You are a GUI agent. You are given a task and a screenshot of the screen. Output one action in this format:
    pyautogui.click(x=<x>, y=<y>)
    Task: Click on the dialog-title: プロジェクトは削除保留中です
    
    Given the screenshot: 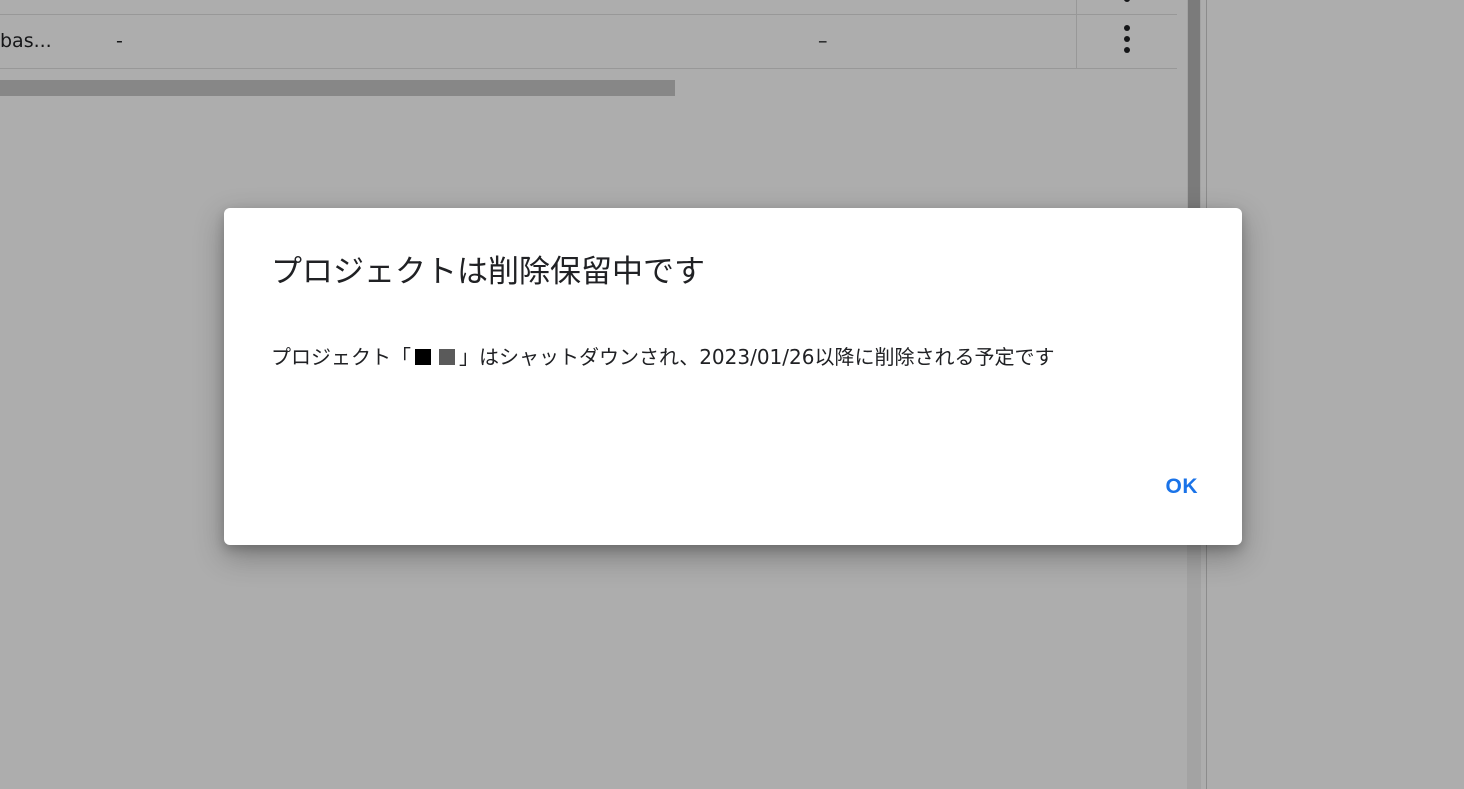 What is the action you would take?
    pyautogui.click(x=488, y=272)
    